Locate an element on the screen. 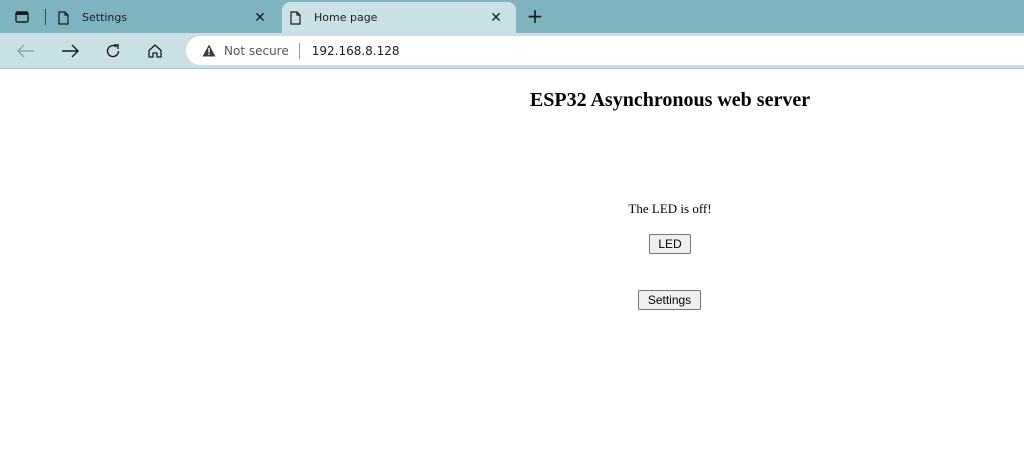 The image size is (1024, 453). home-icon is located at coordinates (155, 51).